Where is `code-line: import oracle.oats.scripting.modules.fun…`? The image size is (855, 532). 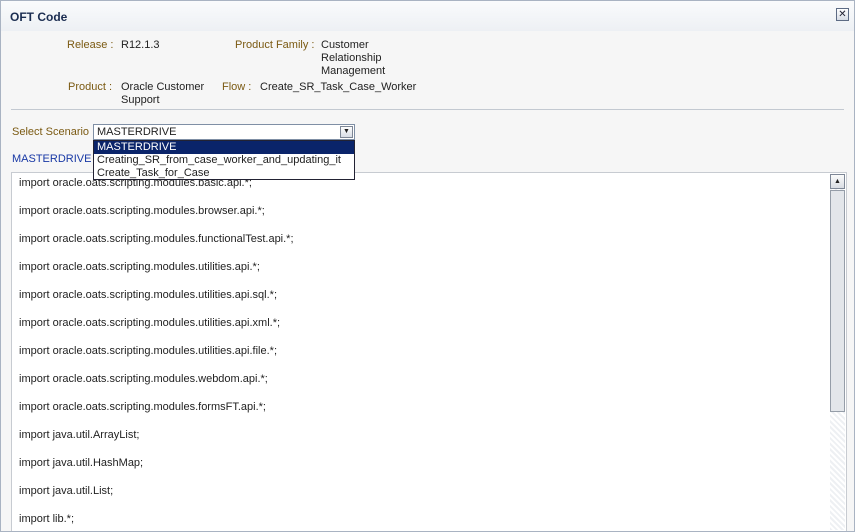
code-line: import oracle.oats.scripting.modules.fun… is located at coordinates (156, 239).